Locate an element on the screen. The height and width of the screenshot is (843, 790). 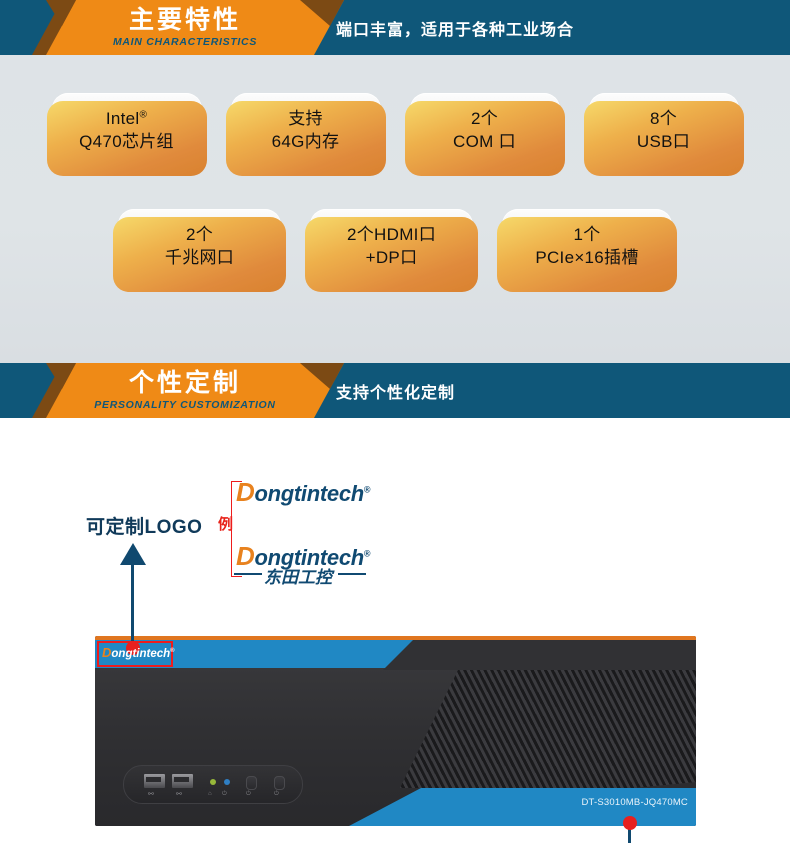
callout-connector-line is located at coordinates (132, 607).